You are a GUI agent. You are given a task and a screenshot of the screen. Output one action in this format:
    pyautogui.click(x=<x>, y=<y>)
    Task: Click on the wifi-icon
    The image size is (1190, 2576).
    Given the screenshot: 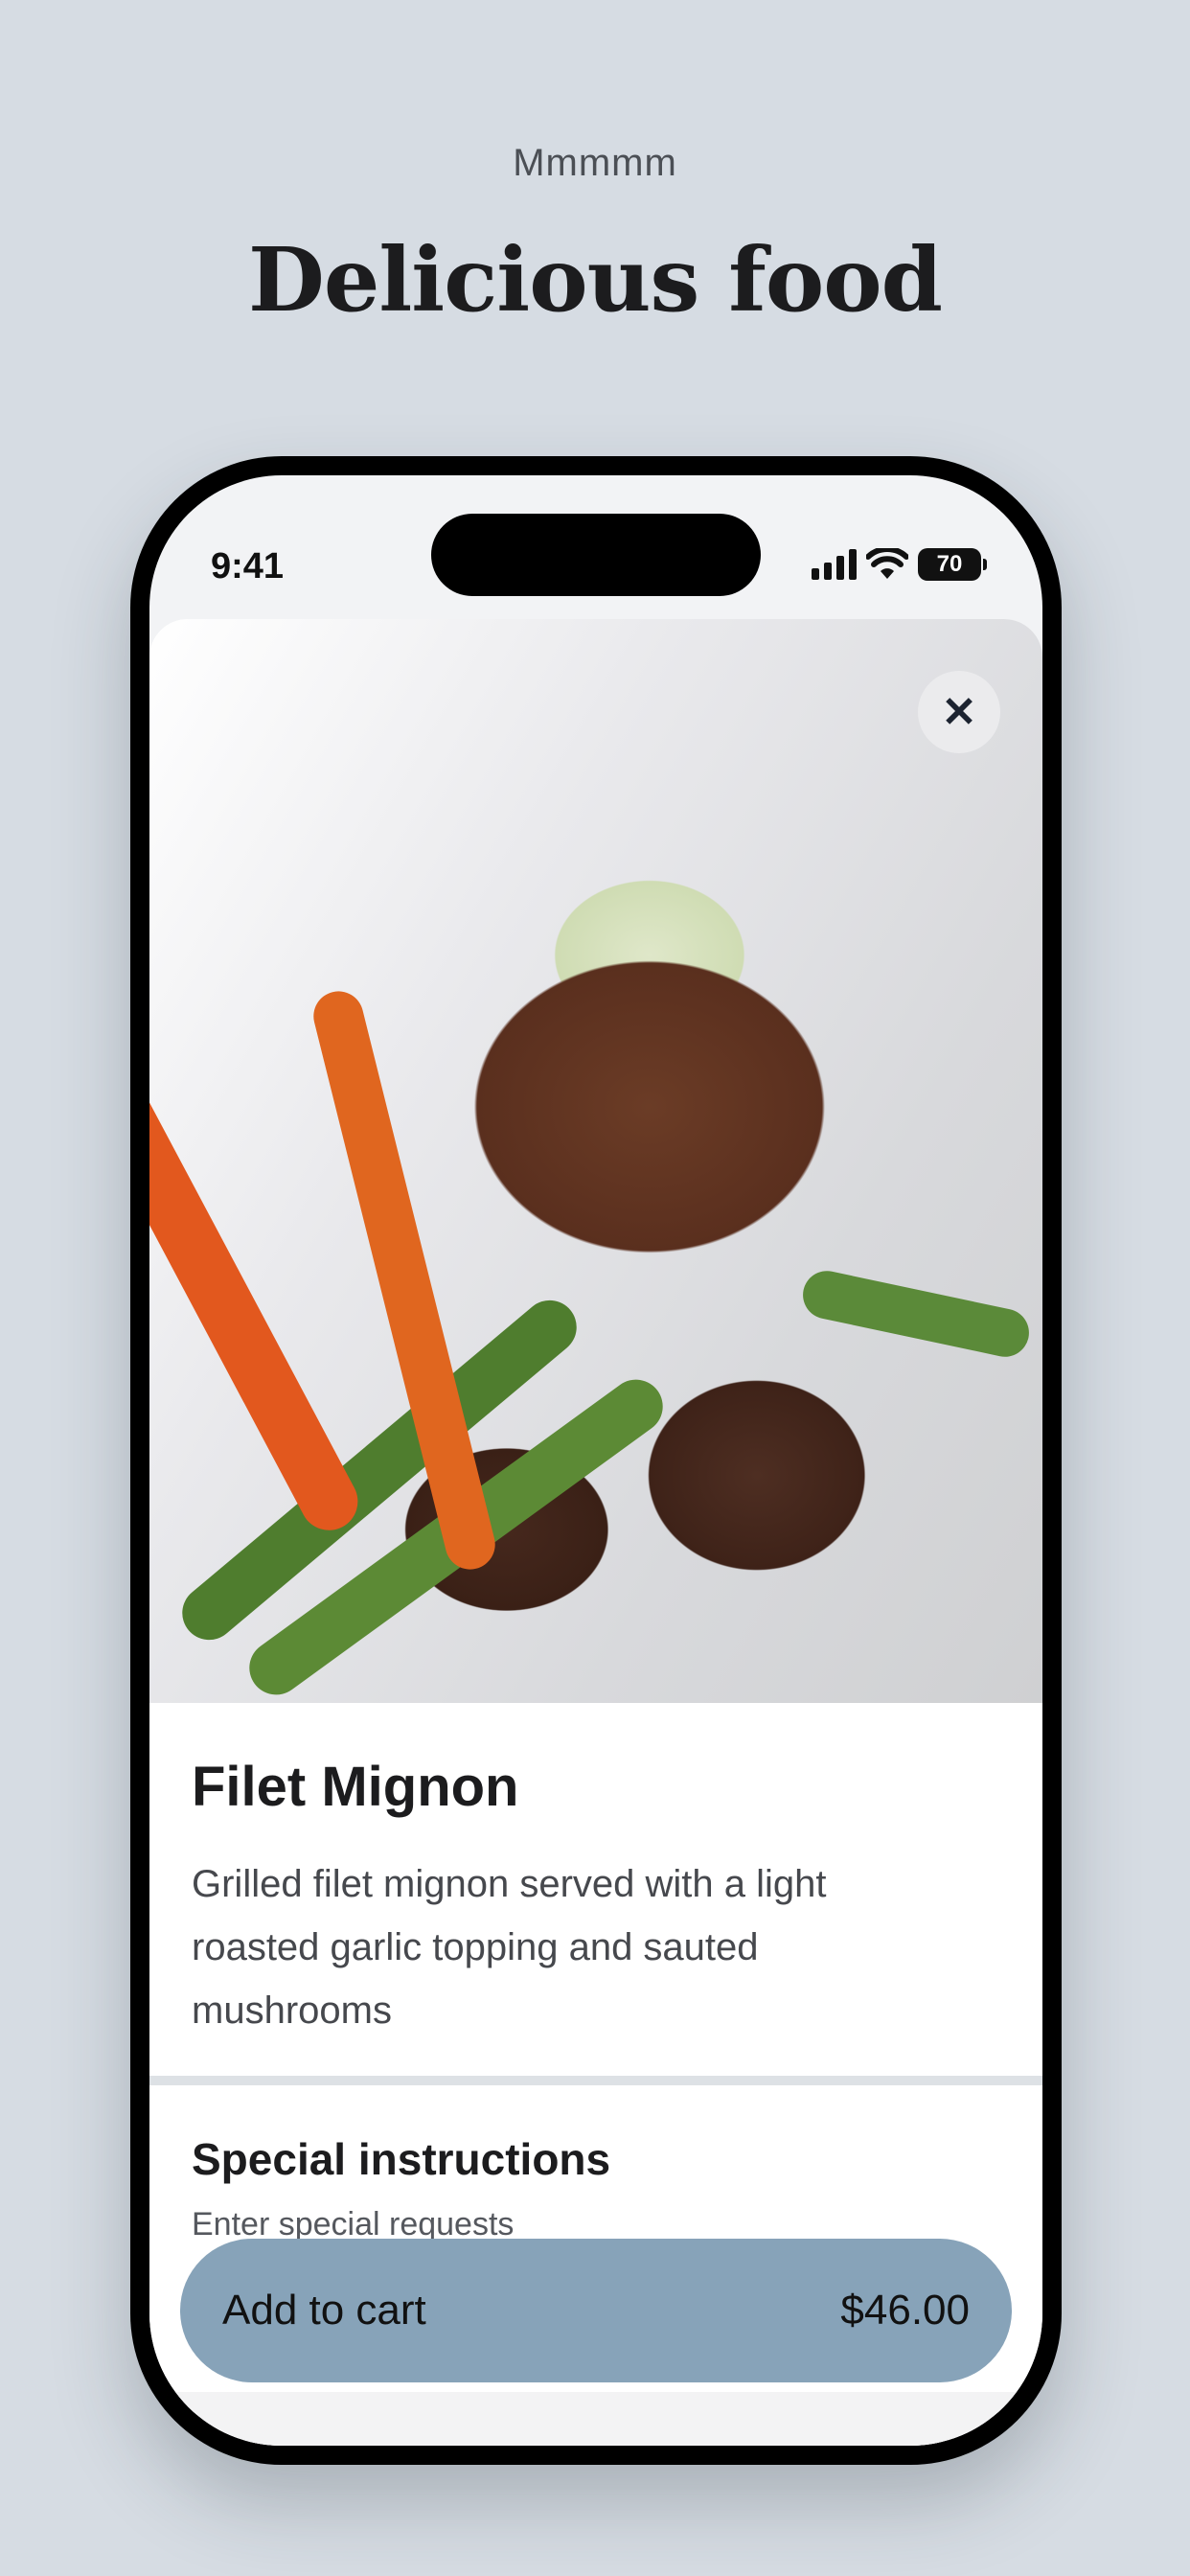 What is the action you would take?
    pyautogui.click(x=887, y=563)
    